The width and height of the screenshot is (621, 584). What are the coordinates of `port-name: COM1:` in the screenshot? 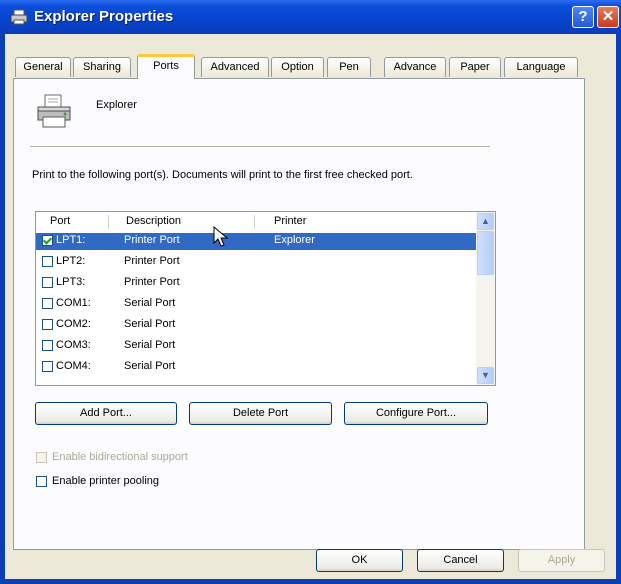 It's located at (73, 303).